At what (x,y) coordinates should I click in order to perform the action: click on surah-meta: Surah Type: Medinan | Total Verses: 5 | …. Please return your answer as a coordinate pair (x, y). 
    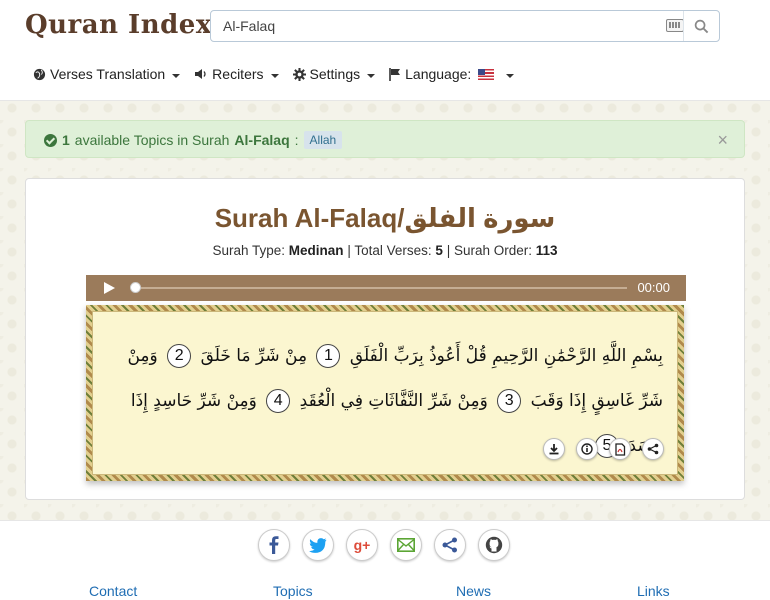
    Looking at the image, I should click on (385, 250).